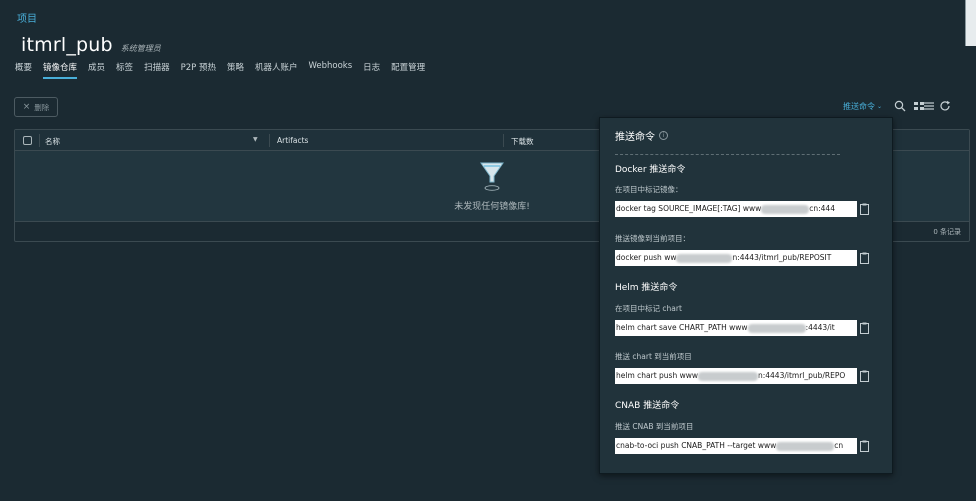 The height and width of the screenshot is (501, 976). I want to click on tab-repositories: 镜像仓库, so click(60, 70).